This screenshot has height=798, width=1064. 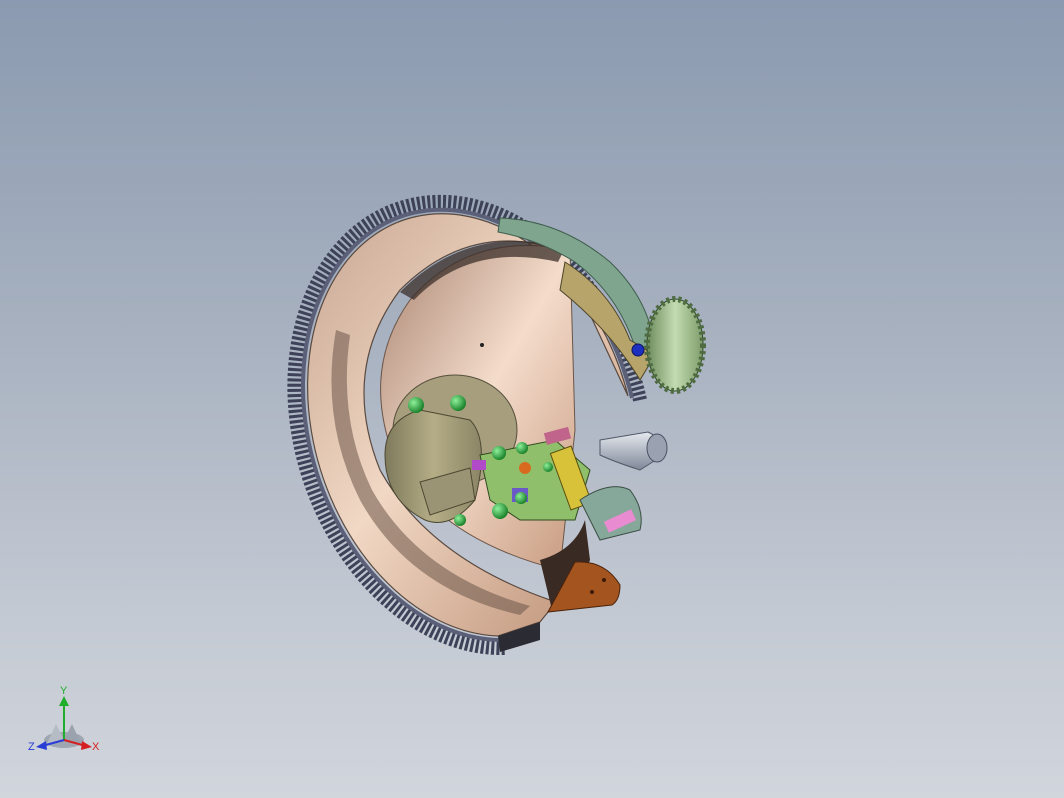 I want to click on starter-pinion, so click(x=675, y=345).